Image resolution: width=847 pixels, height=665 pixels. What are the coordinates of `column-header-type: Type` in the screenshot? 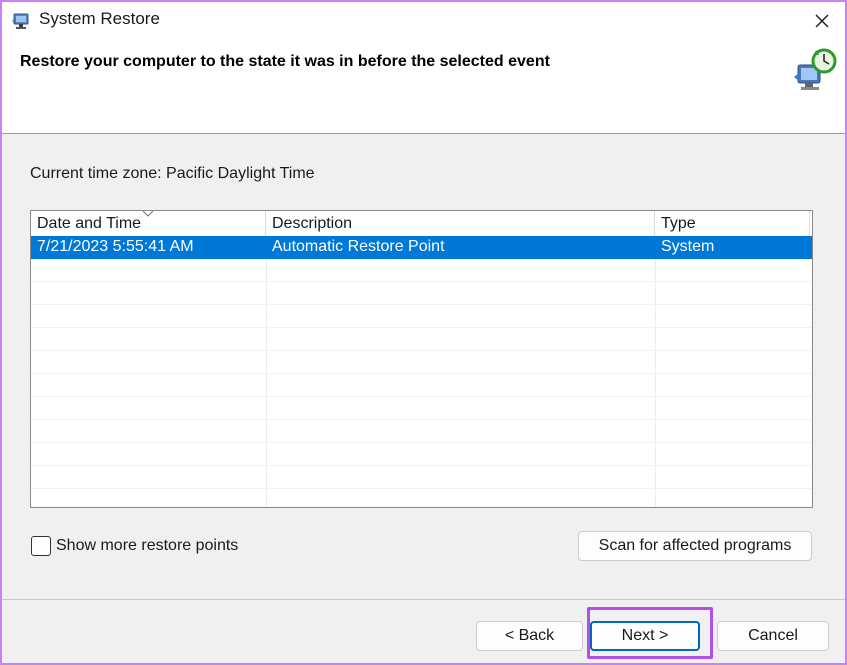 It's located at (732, 223).